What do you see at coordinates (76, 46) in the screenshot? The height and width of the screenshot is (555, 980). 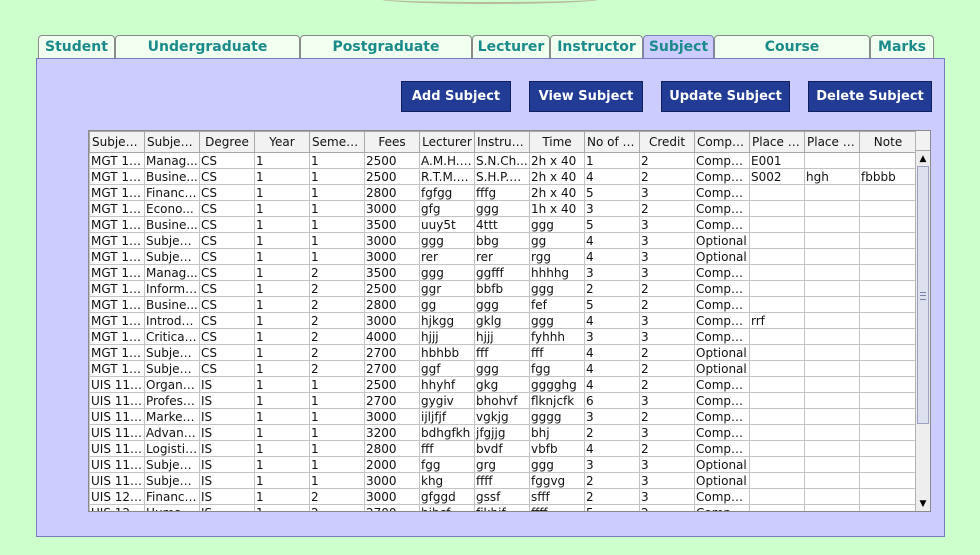 I see `tab-student: Student` at bounding box center [76, 46].